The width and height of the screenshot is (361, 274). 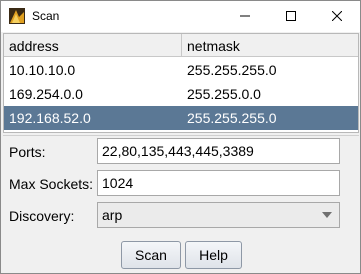 What do you see at coordinates (42, 216) in the screenshot?
I see `discovery-label: Discovery:` at bounding box center [42, 216].